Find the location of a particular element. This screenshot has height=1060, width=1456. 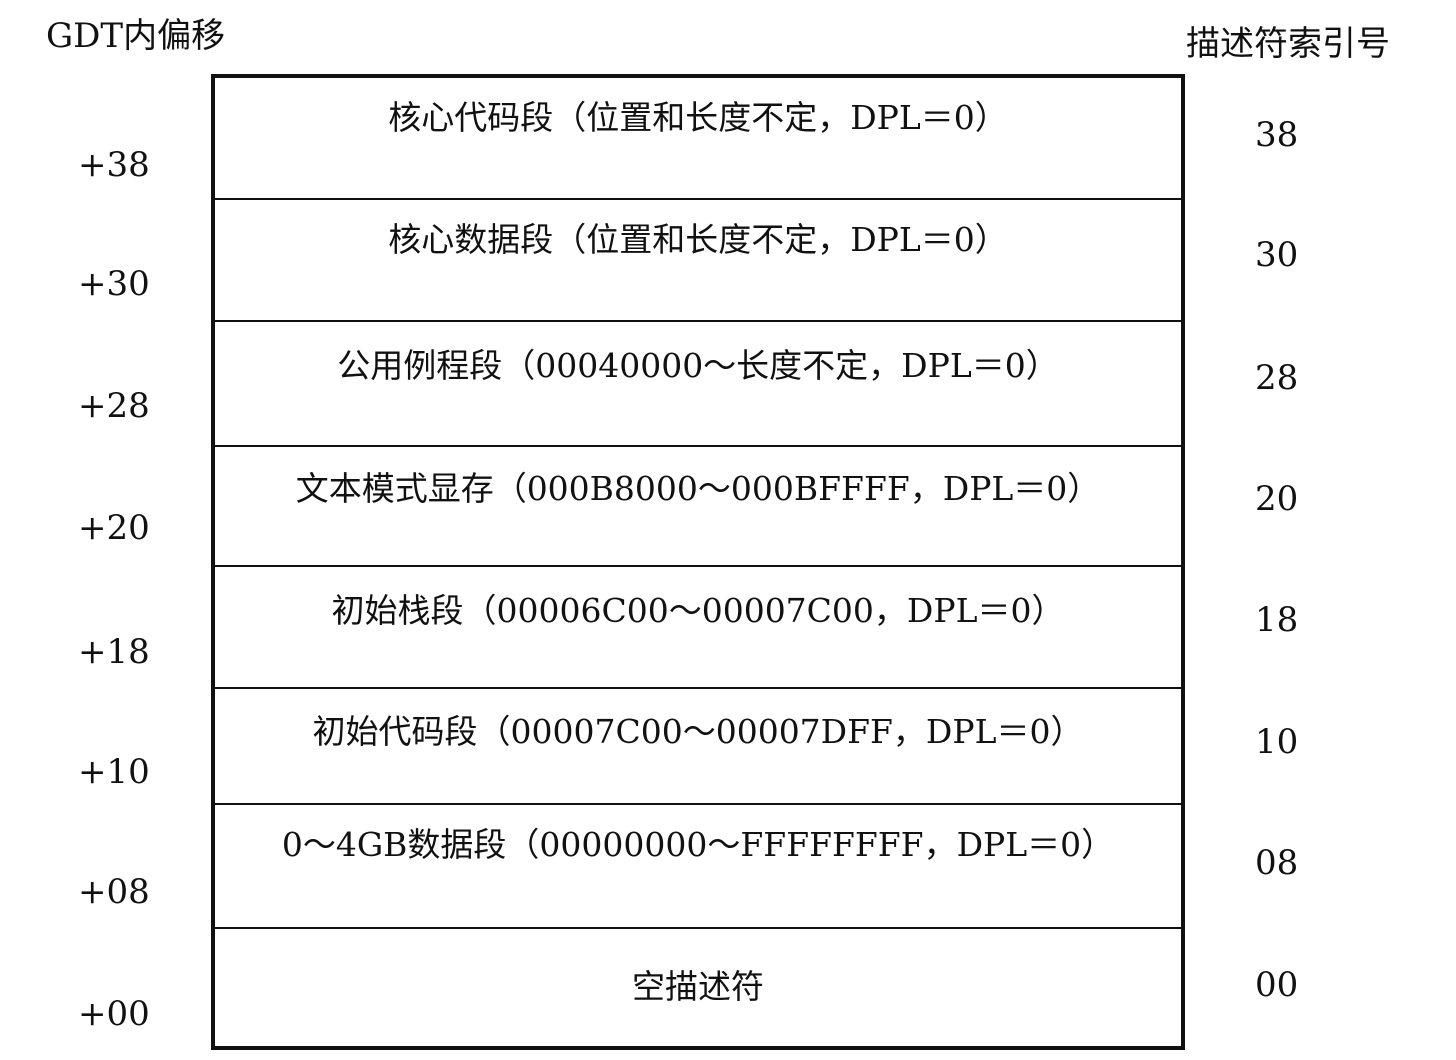

index-label: 30 is located at coordinates (1277, 255).